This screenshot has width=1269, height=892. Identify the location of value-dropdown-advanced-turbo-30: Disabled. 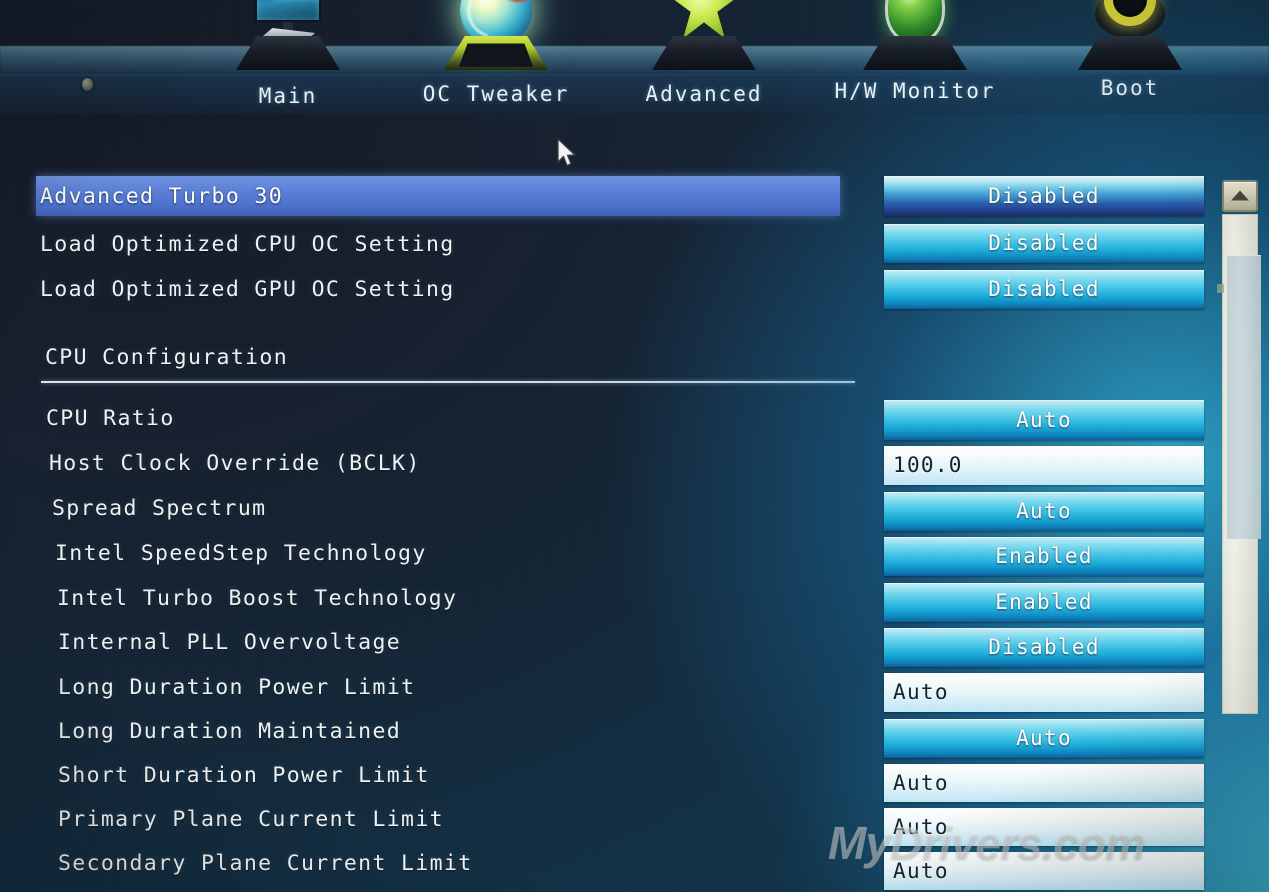
(1044, 196).